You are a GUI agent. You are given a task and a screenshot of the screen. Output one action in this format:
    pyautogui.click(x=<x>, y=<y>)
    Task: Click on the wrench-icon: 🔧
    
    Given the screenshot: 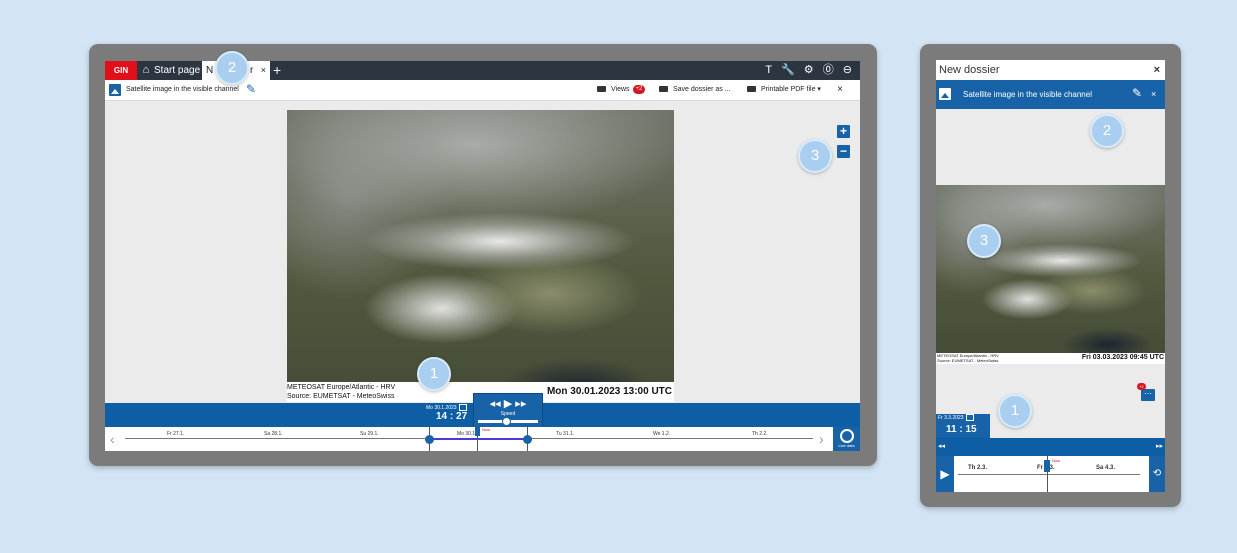 What is the action you would take?
    pyautogui.click(x=788, y=70)
    